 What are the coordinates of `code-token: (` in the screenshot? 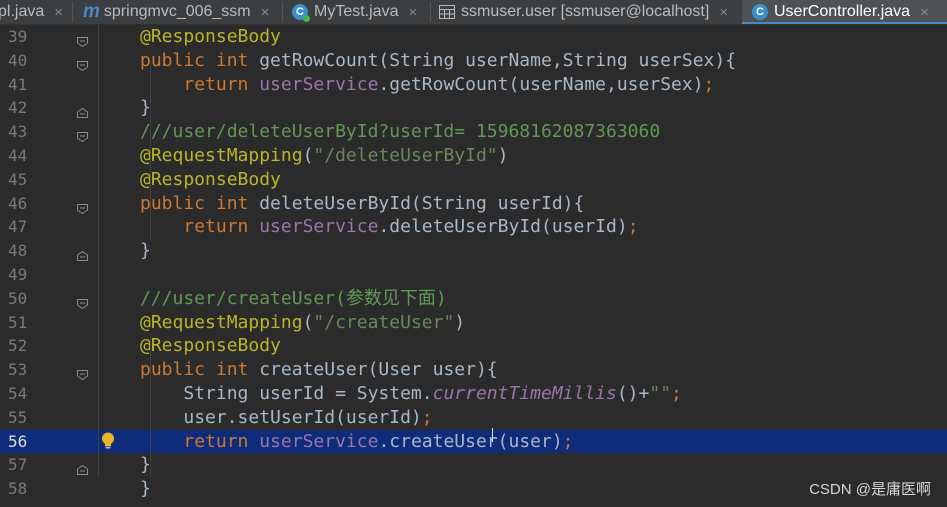 It's located at (308, 322).